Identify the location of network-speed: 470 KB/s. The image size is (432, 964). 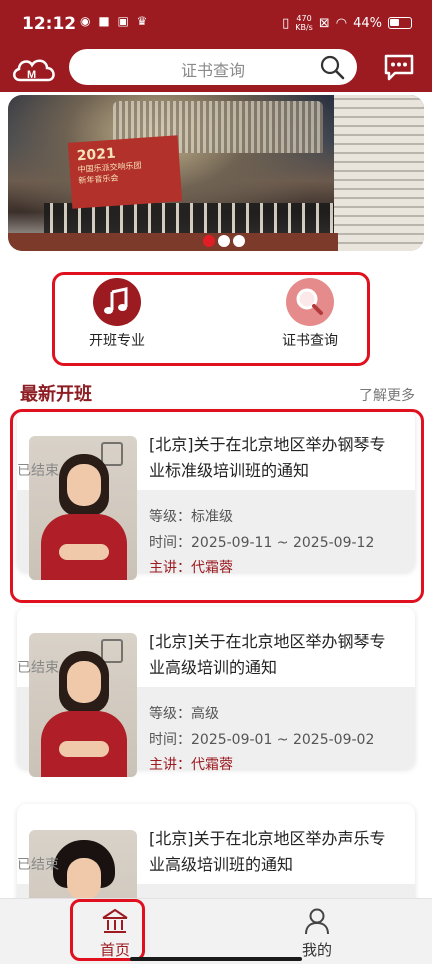
(304, 23).